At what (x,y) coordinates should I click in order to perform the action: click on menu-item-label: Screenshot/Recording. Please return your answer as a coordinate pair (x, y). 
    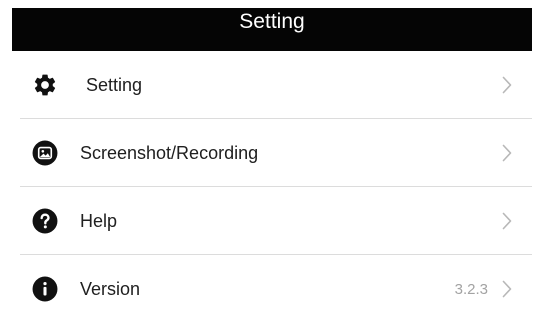
    Looking at the image, I should click on (169, 152).